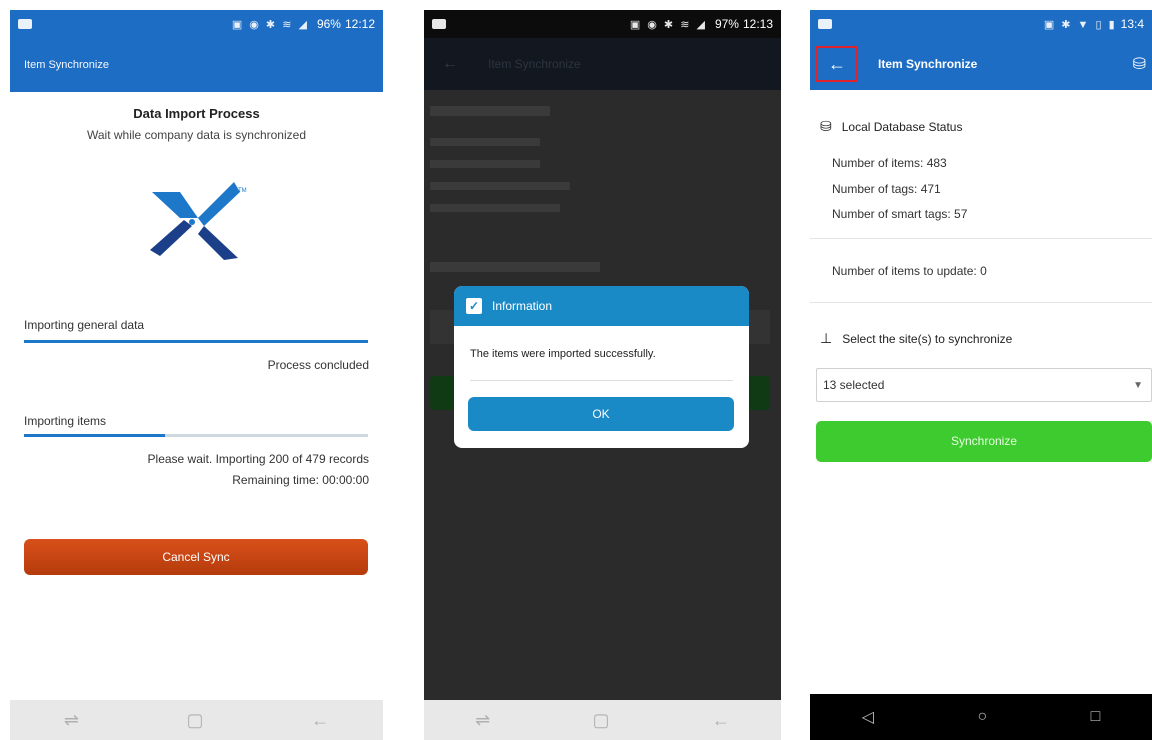 This screenshot has width=1152, height=740. I want to click on sitemap-icon: ⊥, so click(826, 338).